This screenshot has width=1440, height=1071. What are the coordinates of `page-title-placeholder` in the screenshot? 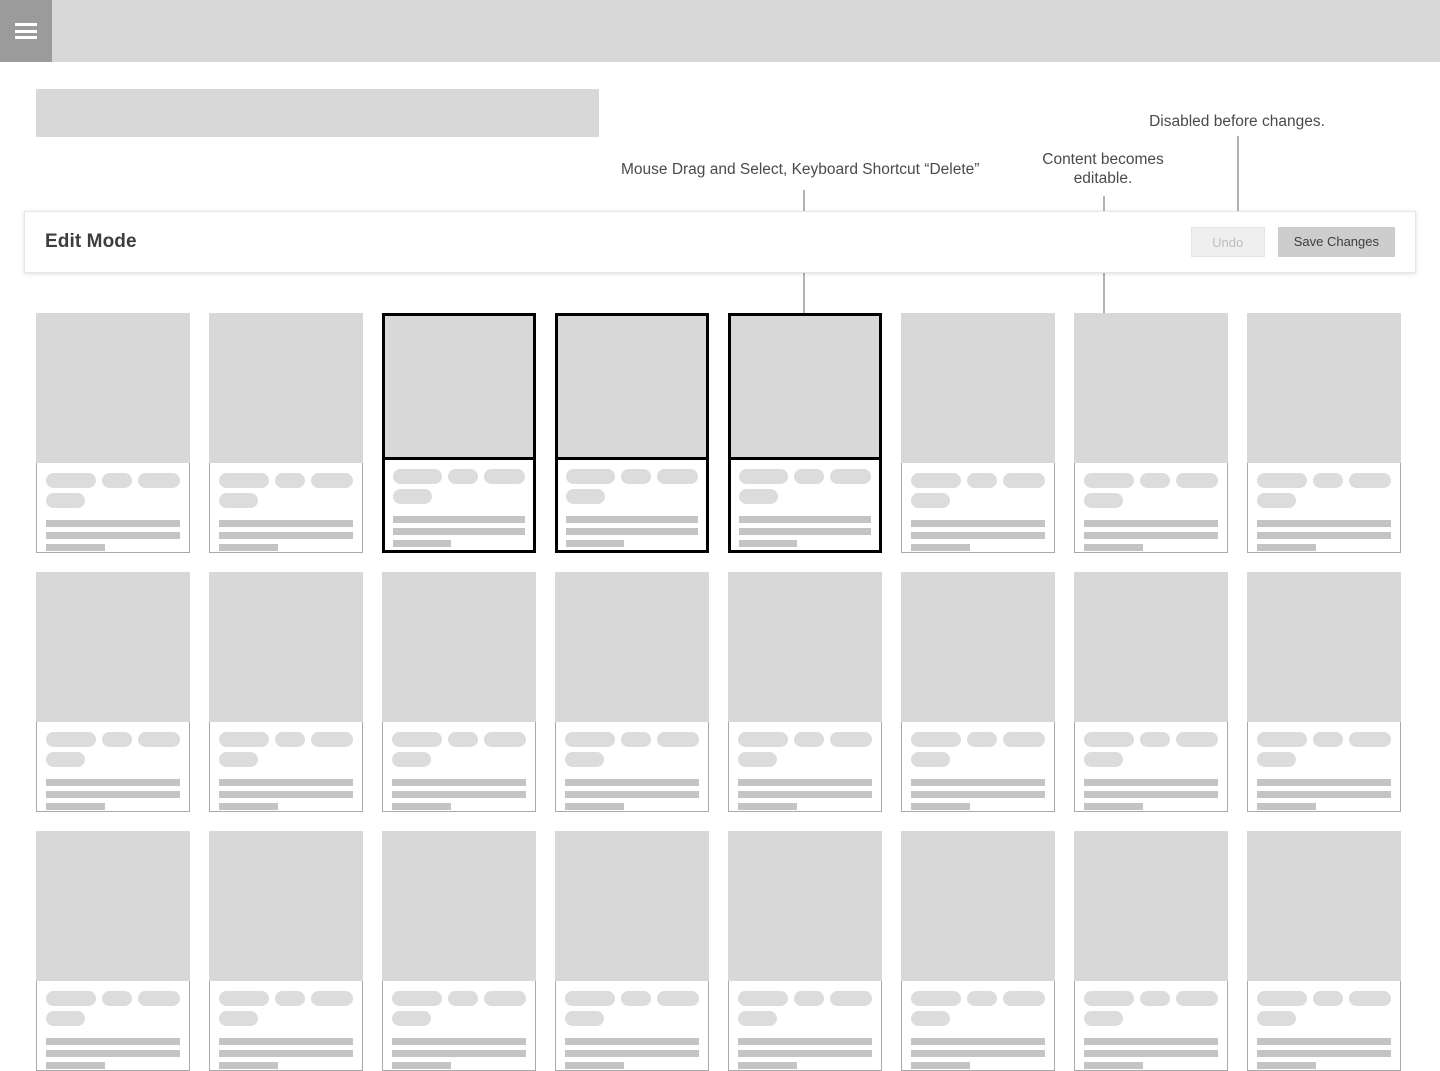 It's located at (317, 113).